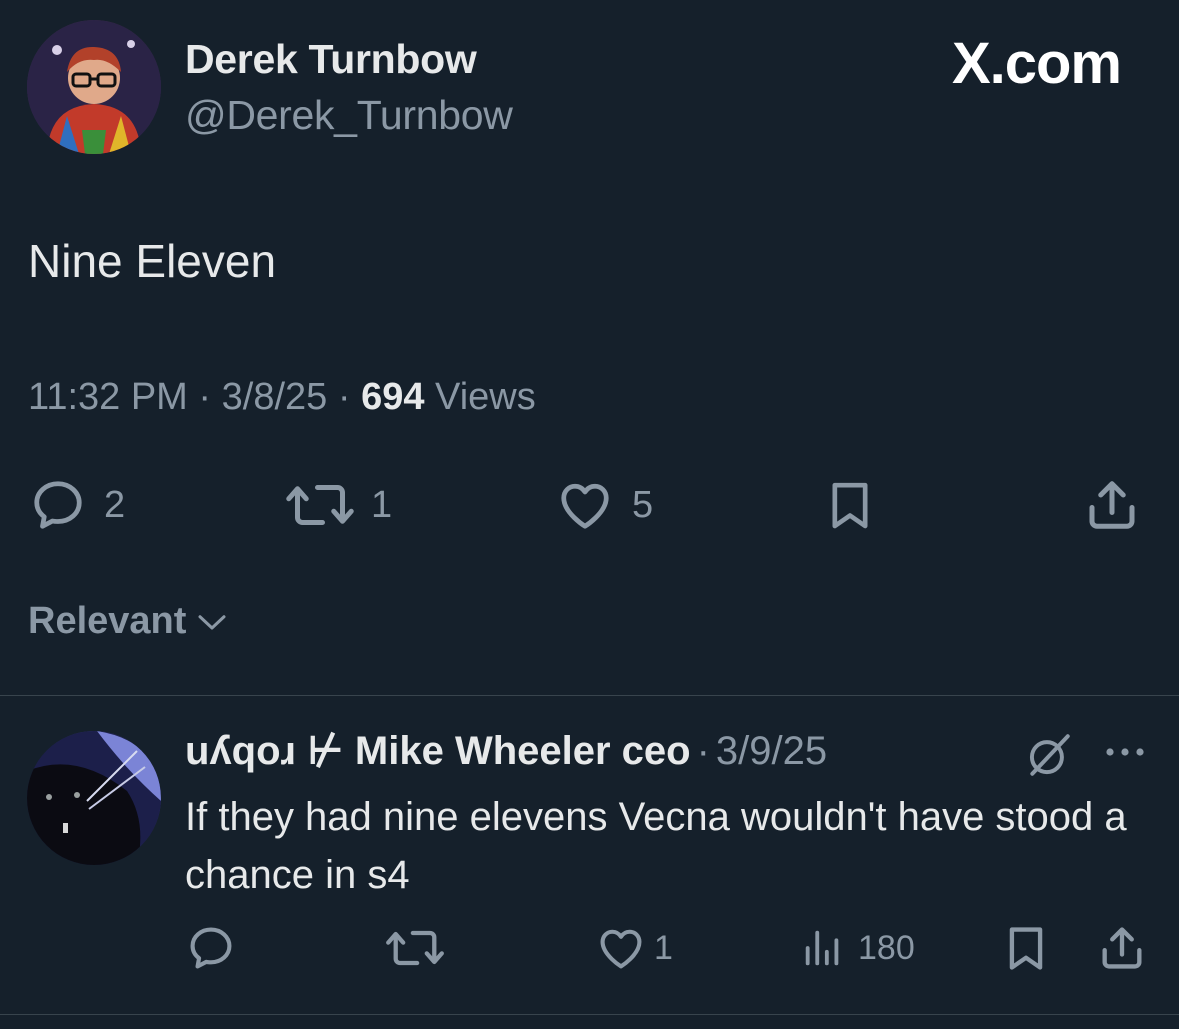 This screenshot has height=1029, width=1179. What do you see at coordinates (771, 751) in the screenshot?
I see `reply-date: 3/9/25` at bounding box center [771, 751].